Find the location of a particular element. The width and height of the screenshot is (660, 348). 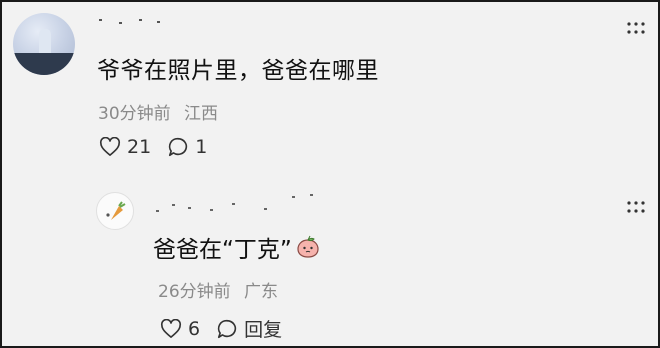

like-count: 21 is located at coordinates (139, 147).